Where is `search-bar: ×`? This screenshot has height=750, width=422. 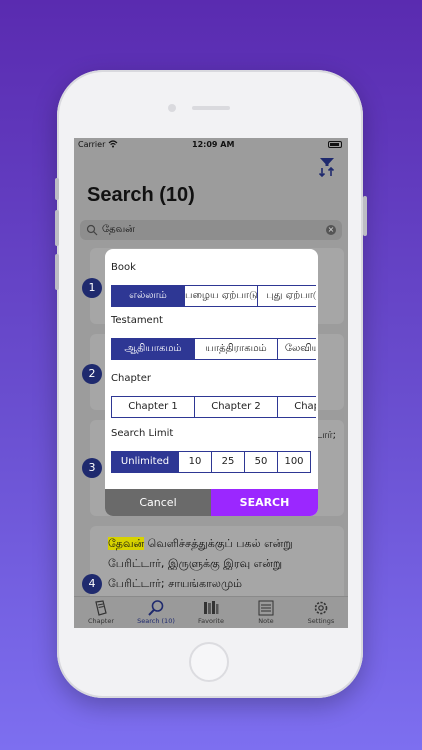
search-bar: × is located at coordinates (211, 230).